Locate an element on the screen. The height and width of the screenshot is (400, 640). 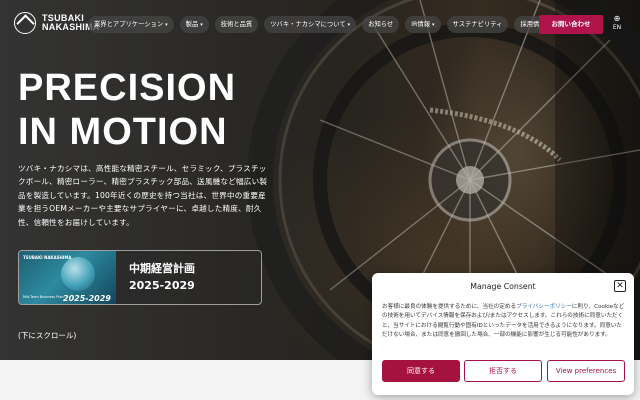
deny-button: 拒否する is located at coordinates (503, 371).